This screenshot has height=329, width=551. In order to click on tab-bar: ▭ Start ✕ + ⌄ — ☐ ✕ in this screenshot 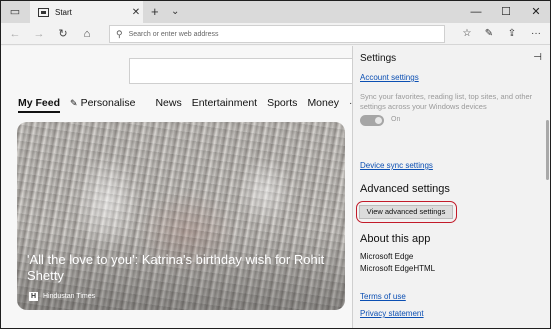, I will do `click(275, 12)`.